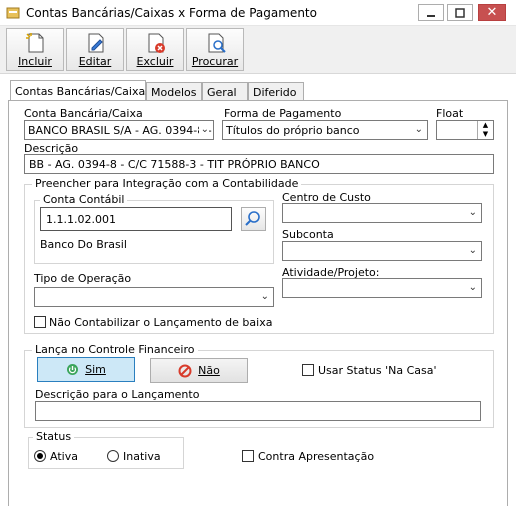 The height and width of the screenshot is (506, 516). What do you see at coordinates (174, 91) in the screenshot?
I see `tab-modelos: Modelos` at bounding box center [174, 91].